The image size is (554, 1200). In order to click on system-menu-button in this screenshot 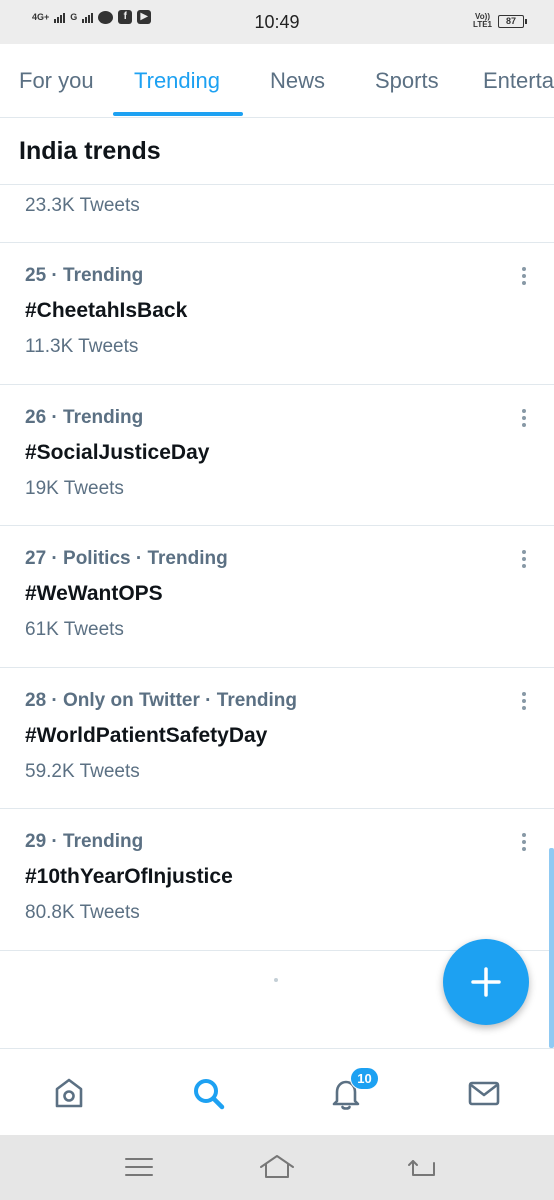, I will do `click(139, 1167)`.